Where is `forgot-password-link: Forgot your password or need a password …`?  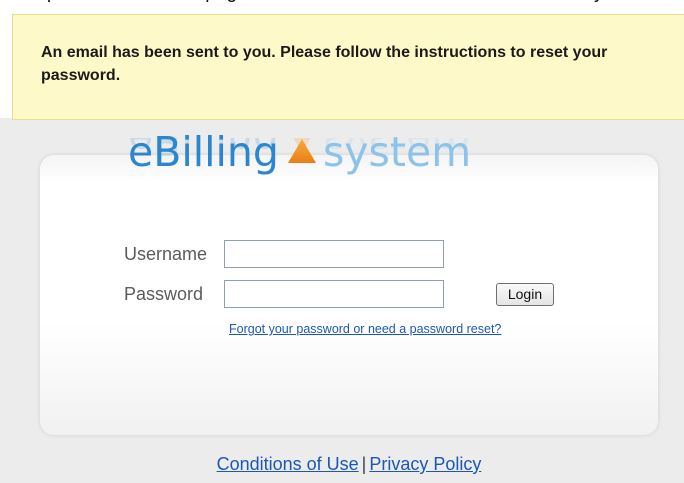 forgot-password-link: Forgot your password or need a password … is located at coordinates (365, 329).